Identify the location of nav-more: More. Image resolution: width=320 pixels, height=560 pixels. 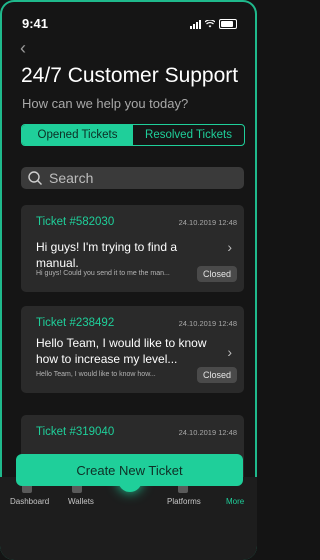
(235, 501).